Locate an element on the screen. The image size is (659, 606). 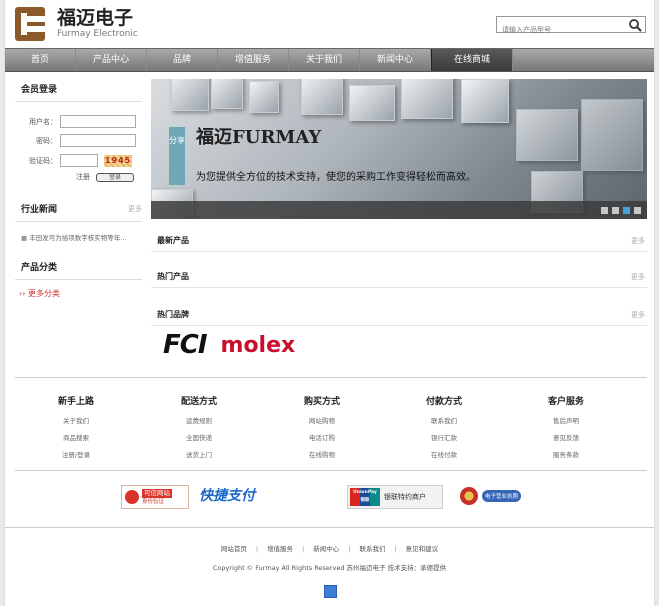
footer-col-delivery: 配送方式 运费规则 全国快递 送货上门 is located at coordinates (199, 429).